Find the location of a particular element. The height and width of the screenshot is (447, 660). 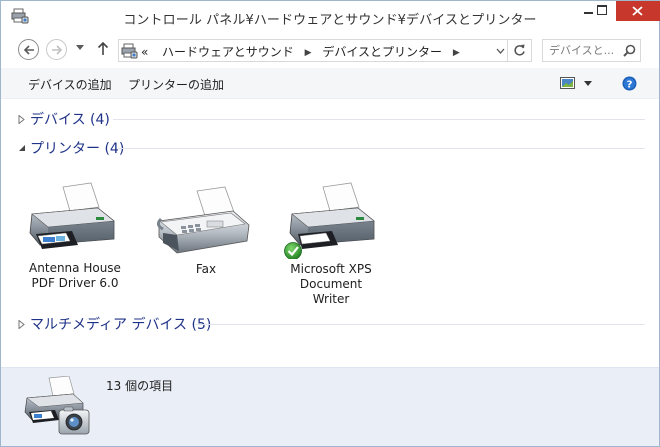

back-button is located at coordinates (28, 49).